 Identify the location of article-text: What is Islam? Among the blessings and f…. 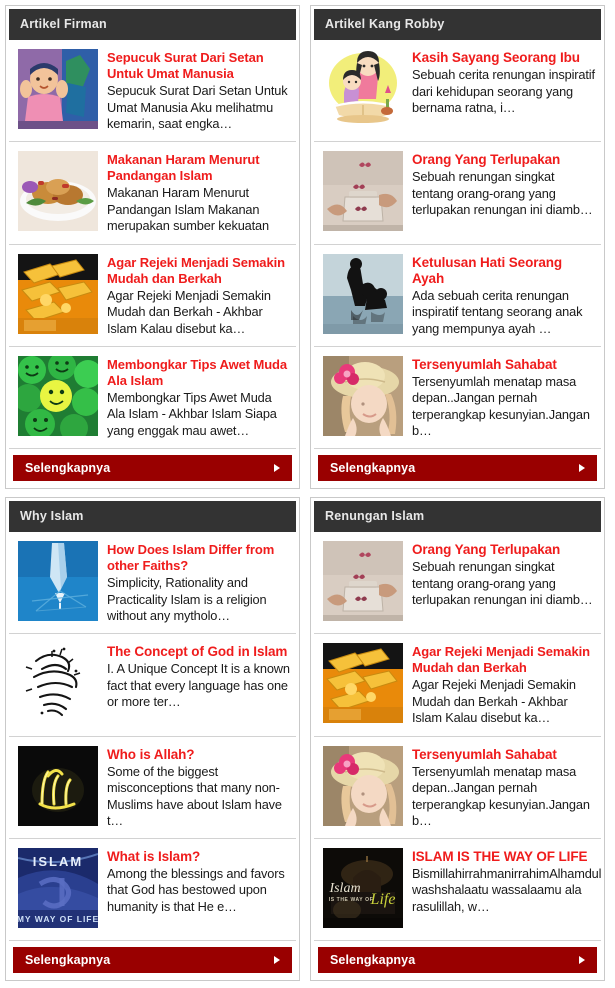
(198, 882).